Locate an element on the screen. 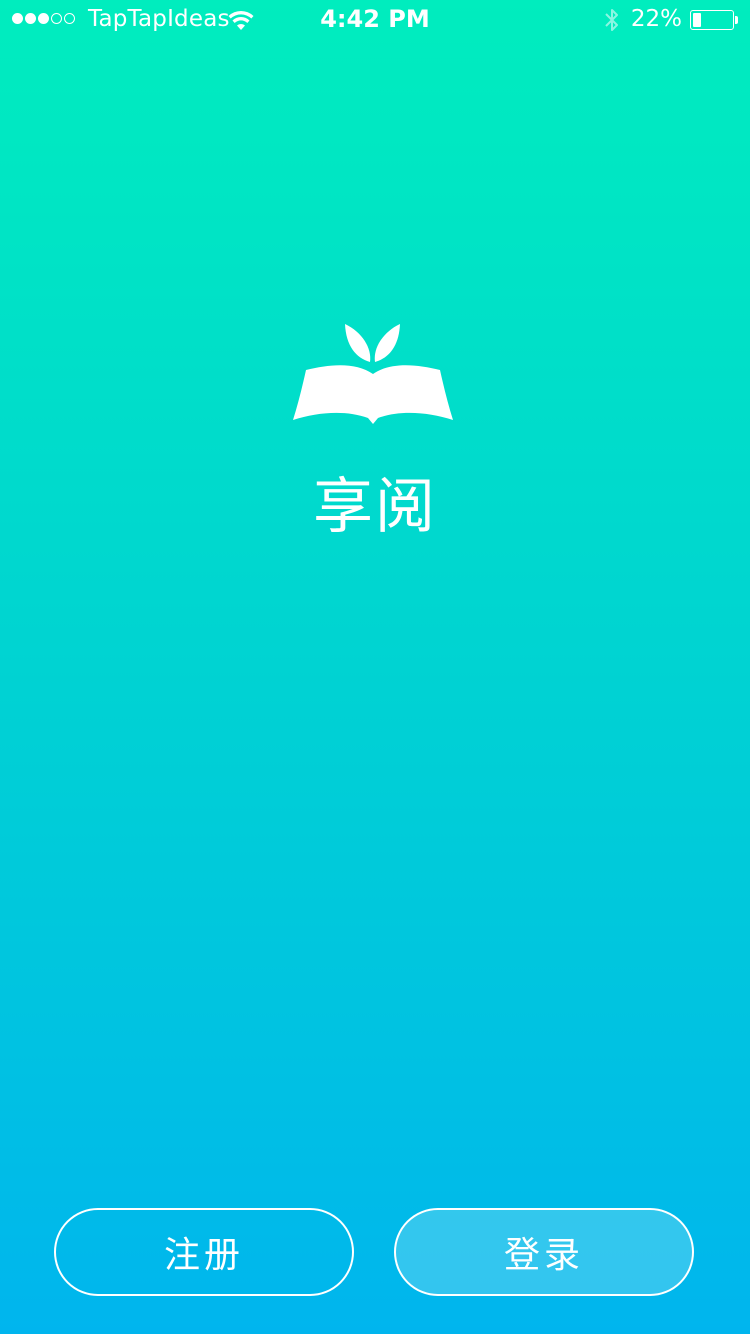 This screenshot has height=1334, width=750. bluetooth-icon is located at coordinates (611, 20).